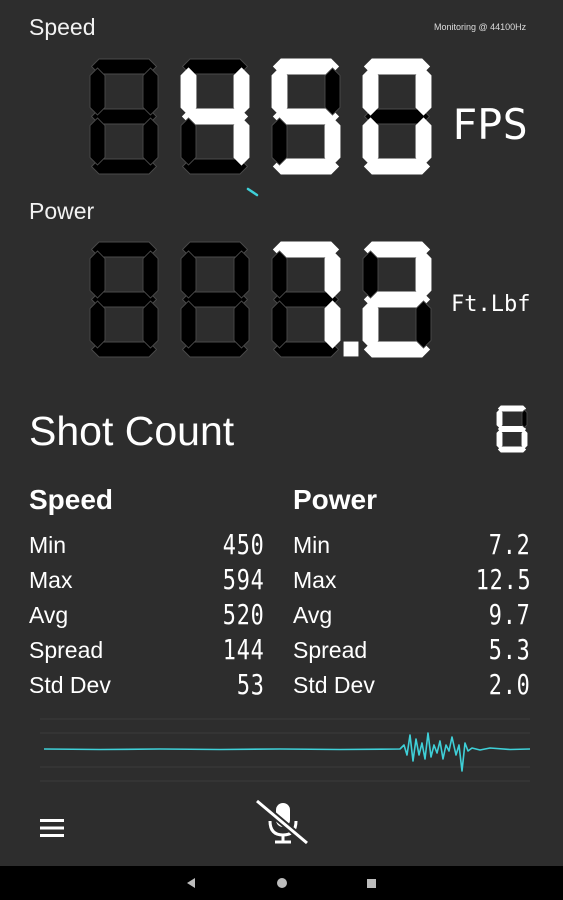 The image size is (563, 900). What do you see at coordinates (244, 579) in the screenshot?
I see `stat-value: 594` at bounding box center [244, 579].